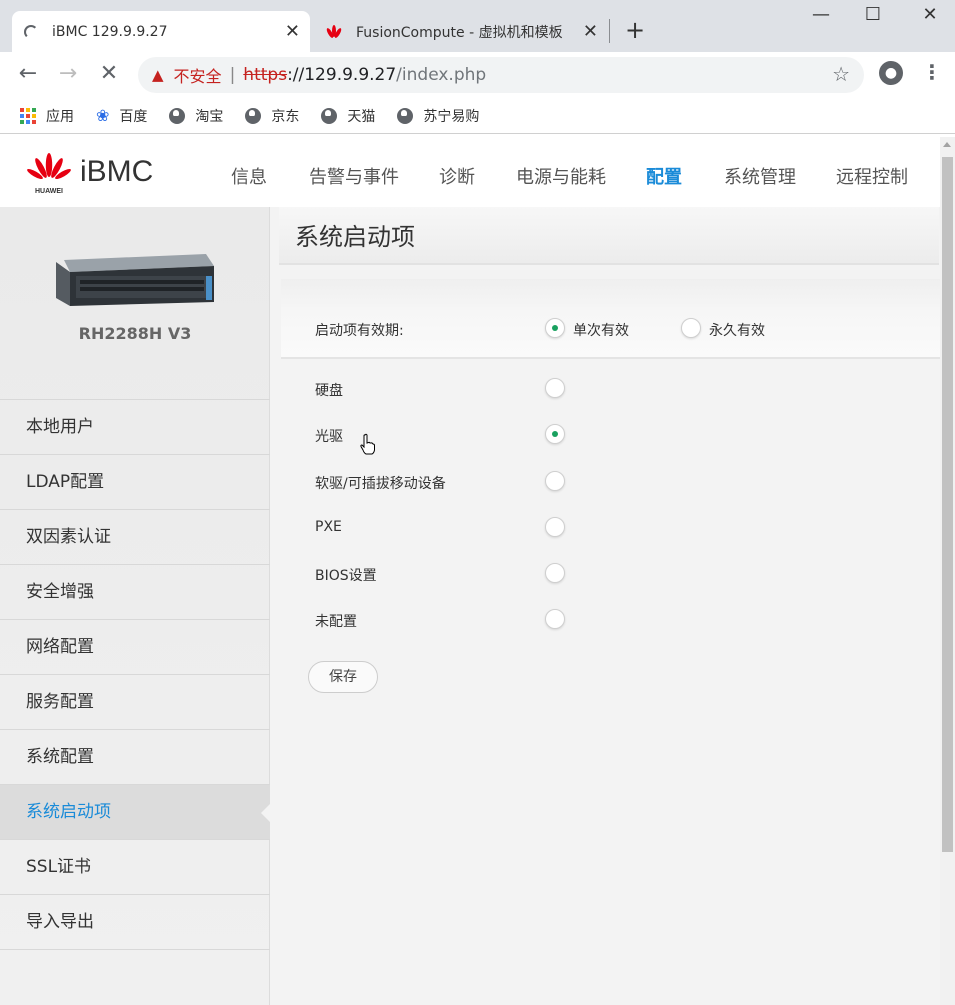  I want to click on sidebar-item-network: 网络配置, so click(135, 647).